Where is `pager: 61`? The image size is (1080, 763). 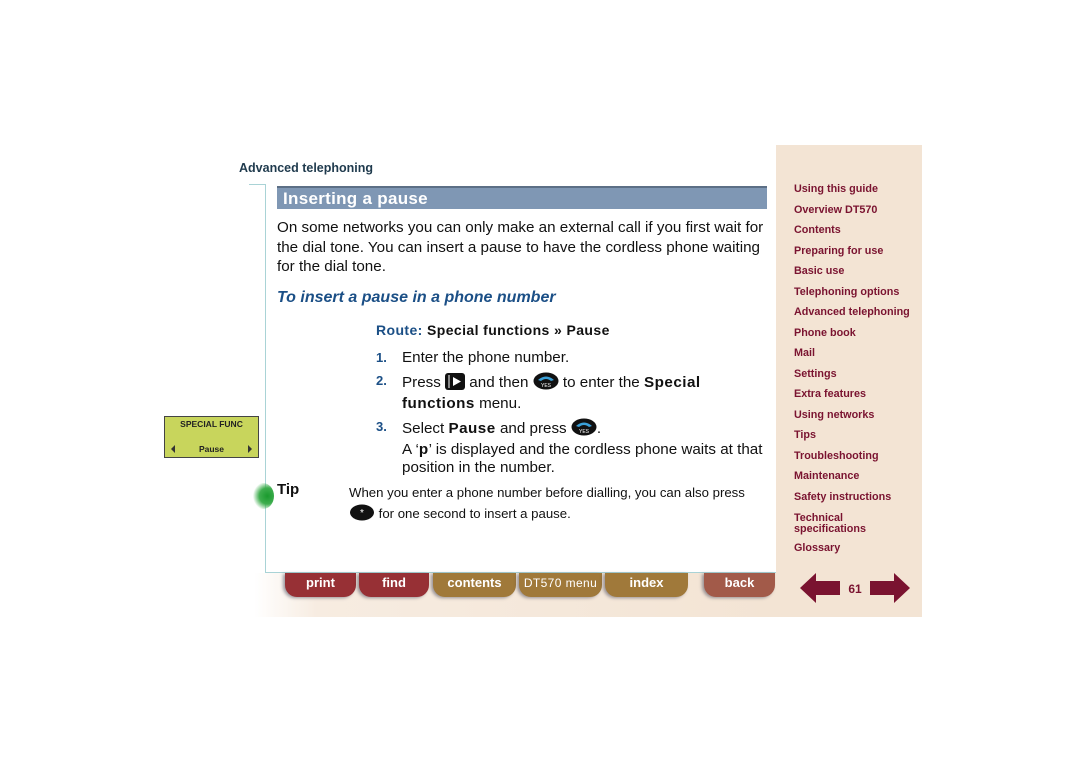 pager: 61 is located at coordinates (855, 588).